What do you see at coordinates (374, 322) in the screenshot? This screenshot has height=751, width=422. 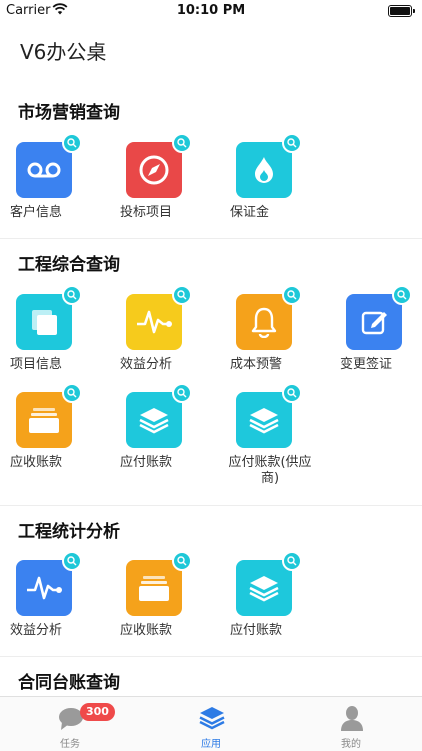 I see `edit-icon` at bounding box center [374, 322].